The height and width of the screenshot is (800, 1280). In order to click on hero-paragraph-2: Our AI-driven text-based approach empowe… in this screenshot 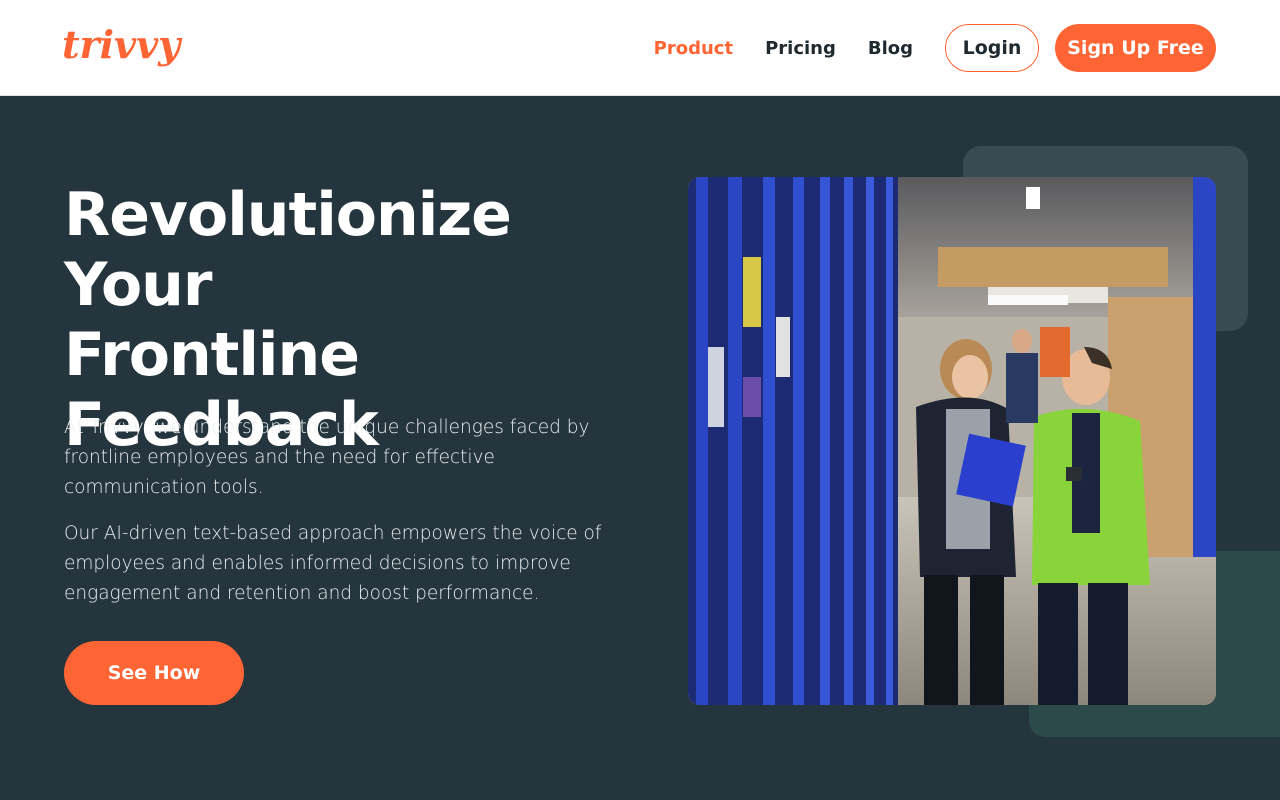, I will do `click(333, 563)`.